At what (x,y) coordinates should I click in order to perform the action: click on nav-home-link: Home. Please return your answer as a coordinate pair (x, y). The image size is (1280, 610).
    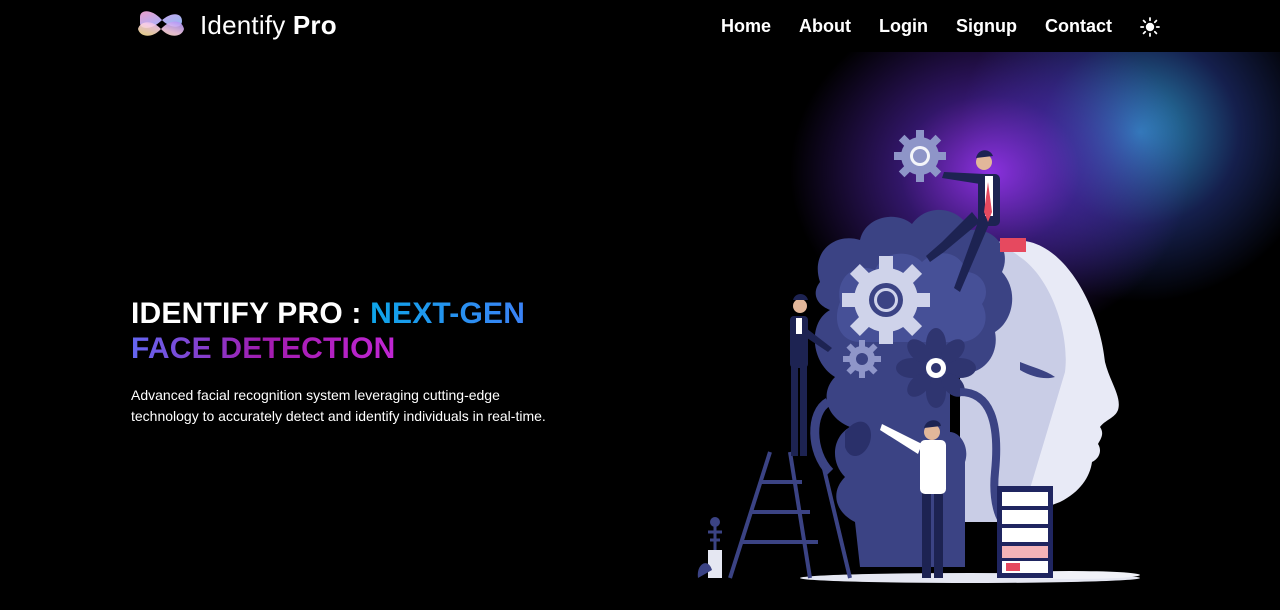
    Looking at the image, I should click on (746, 26).